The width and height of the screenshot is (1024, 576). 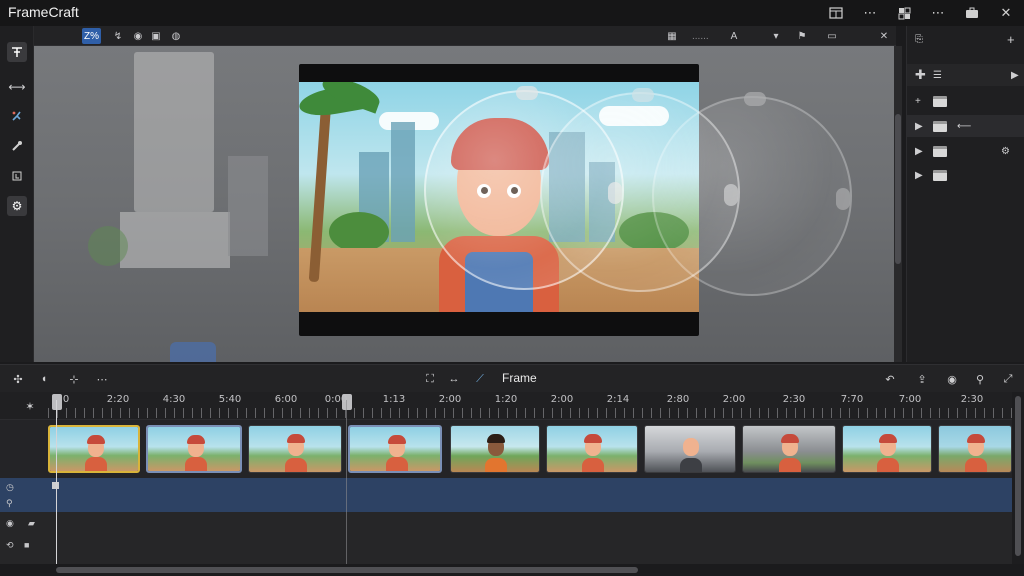 What do you see at coordinates (512, 570) in the screenshot?
I see `timeline-horizontal-scrollbar` at bounding box center [512, 570].